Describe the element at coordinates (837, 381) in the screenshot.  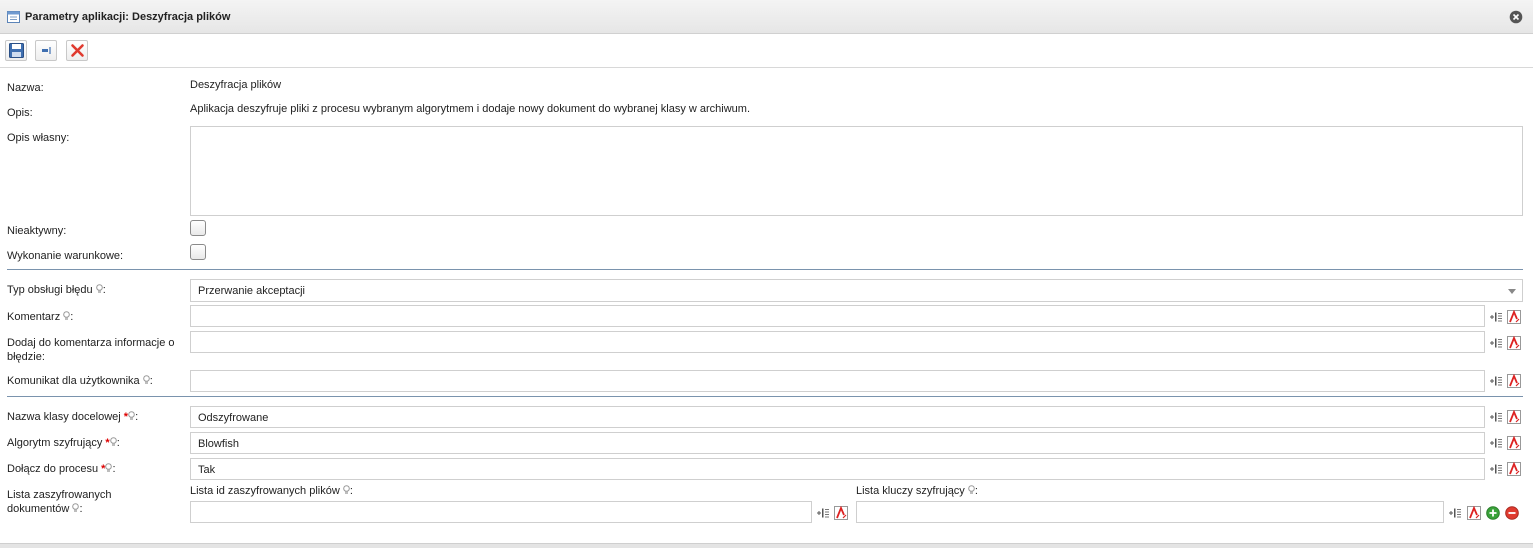
I see `user-message-input` at that location.